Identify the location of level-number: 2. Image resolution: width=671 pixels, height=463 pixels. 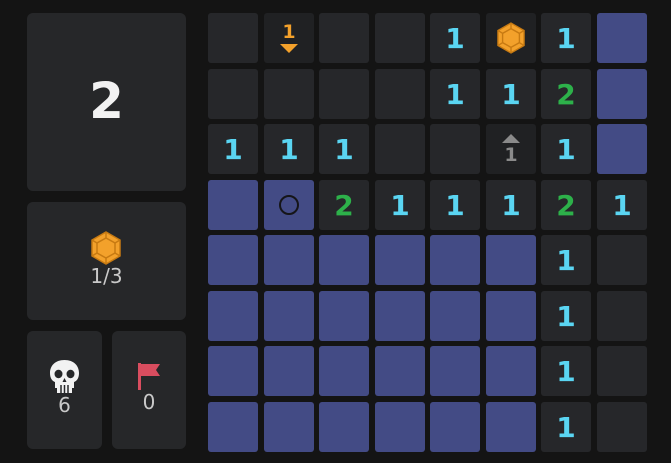
(106, 101).